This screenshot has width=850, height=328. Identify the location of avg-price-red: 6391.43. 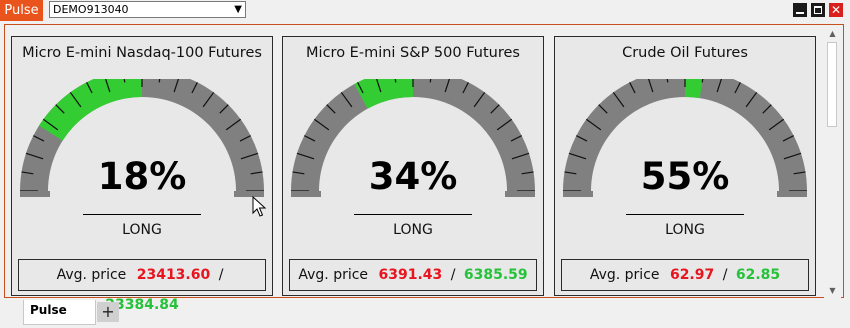
(410, 275).